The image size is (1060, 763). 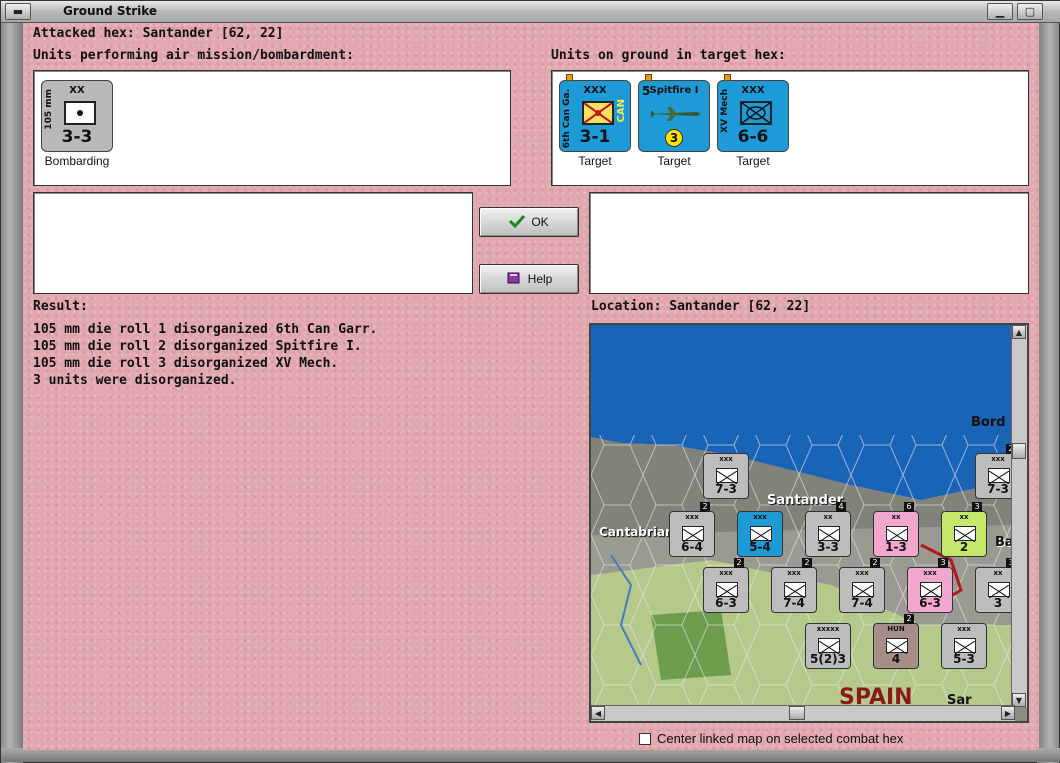 What do you see at coordinates (529, 222) in the screenshot?
I see `ok-button: OK` at bounding box center [529, 222].